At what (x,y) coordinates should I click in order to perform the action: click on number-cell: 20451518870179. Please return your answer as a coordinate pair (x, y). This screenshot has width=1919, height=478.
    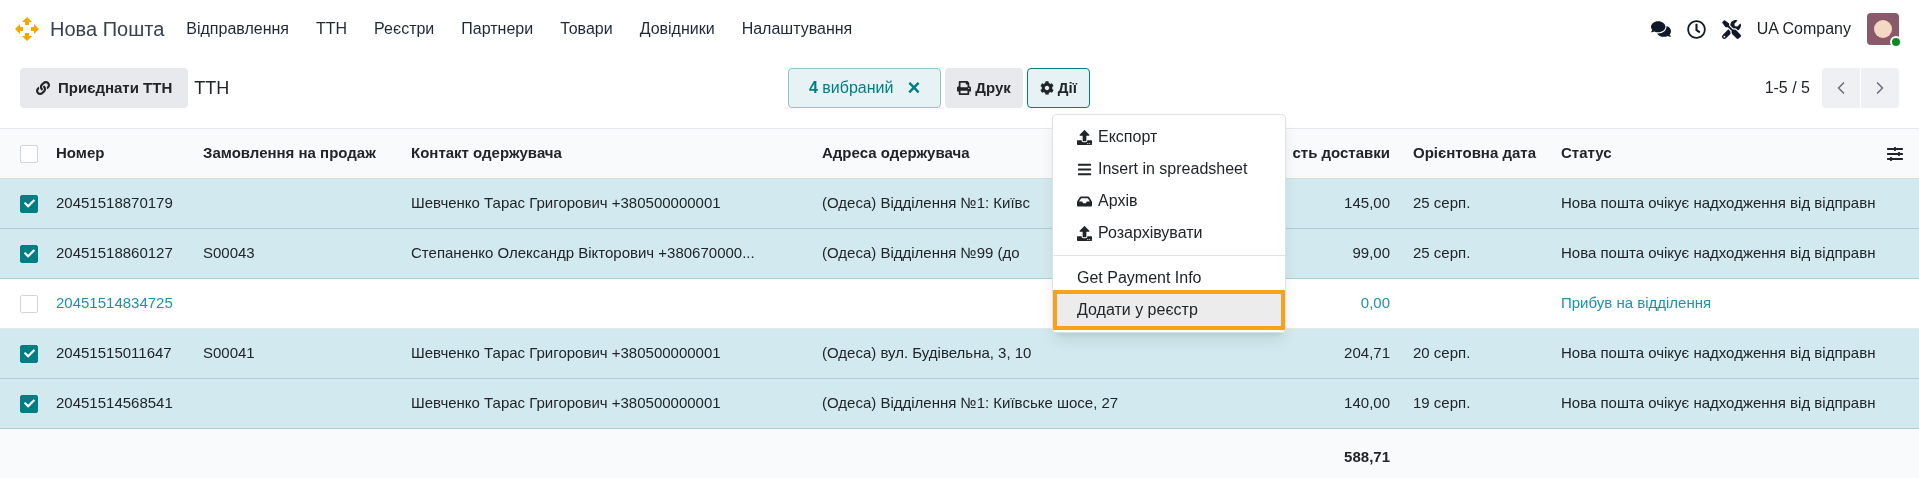
    Looking at the image, I should click on (114, 203).